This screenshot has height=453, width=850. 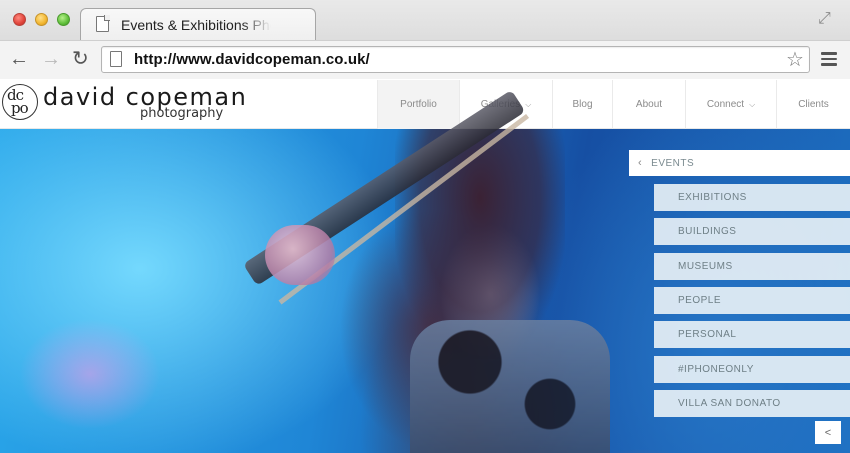 I want to click on logo-mark-bottom: po, so click(x=20, y=108).